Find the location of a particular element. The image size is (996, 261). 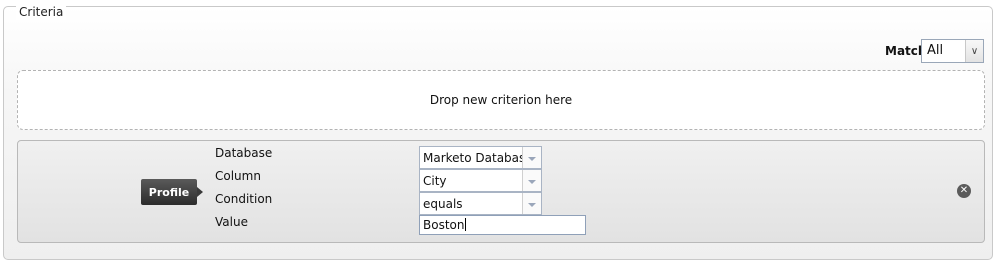

column-label: Column is located at coordinates (238, 176).